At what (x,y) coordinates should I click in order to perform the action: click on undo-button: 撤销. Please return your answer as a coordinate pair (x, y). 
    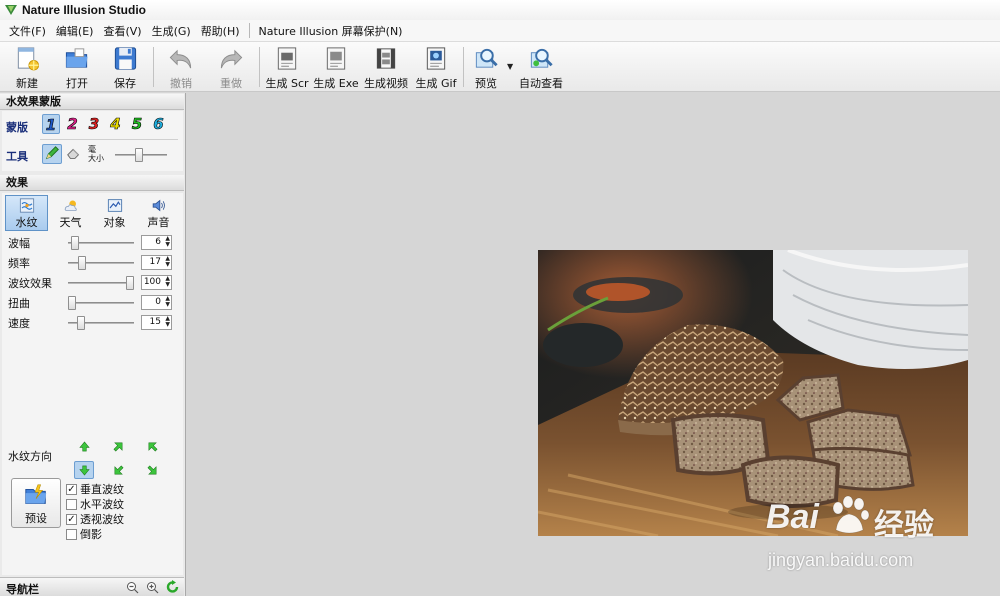
    Looking at the image, I should click on (181, 68).